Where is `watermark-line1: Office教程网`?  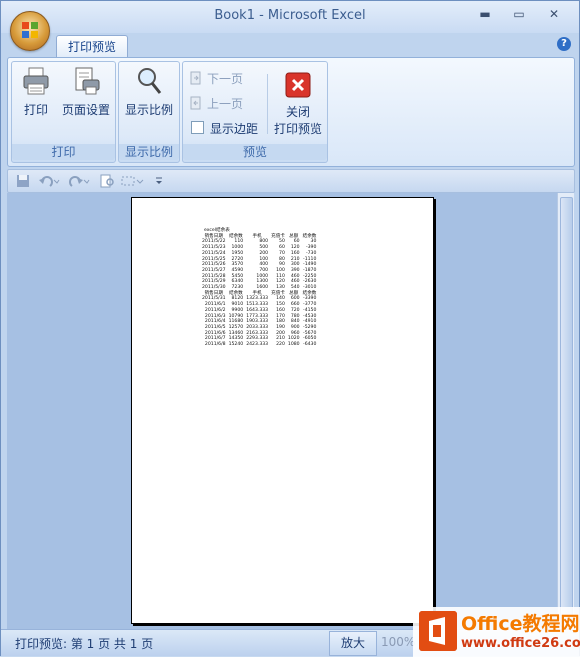
watermark-line1: Office教程网 is located at coordinates (520, 624).